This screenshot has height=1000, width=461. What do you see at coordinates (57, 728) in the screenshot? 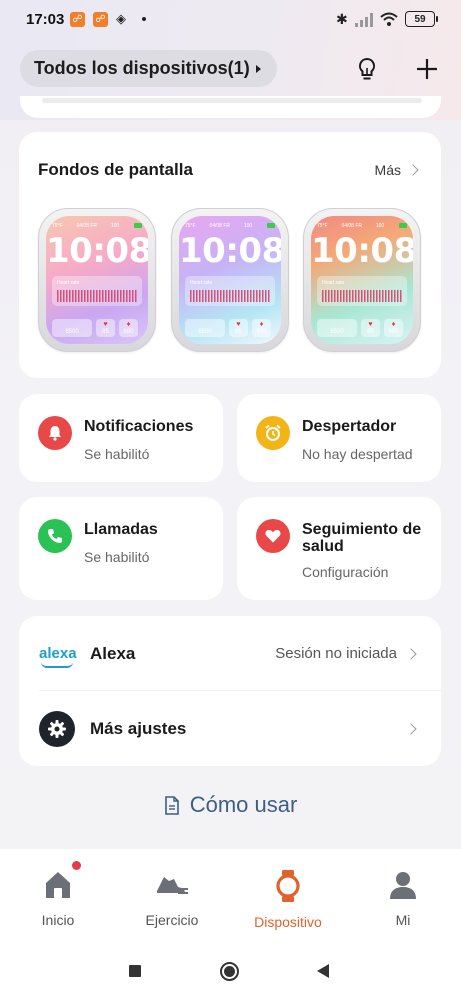
I see `gear-icon` at bounding box center [57, 728].